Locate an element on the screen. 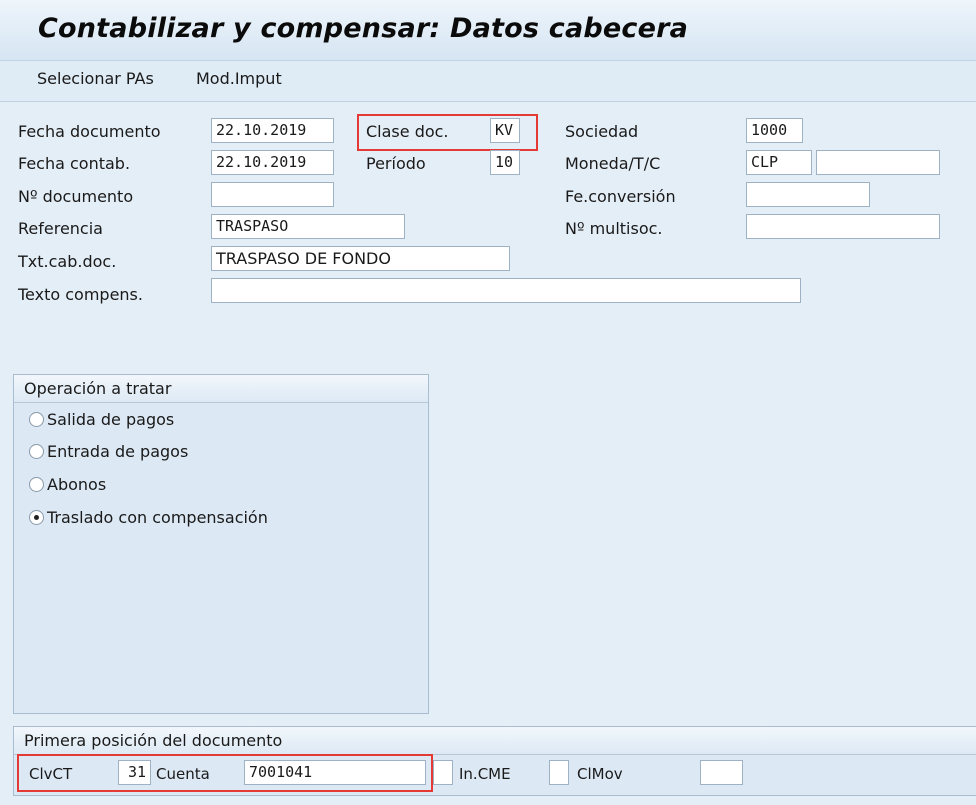  sociedad-label: Sociedad is located at coordinates (602, 131).